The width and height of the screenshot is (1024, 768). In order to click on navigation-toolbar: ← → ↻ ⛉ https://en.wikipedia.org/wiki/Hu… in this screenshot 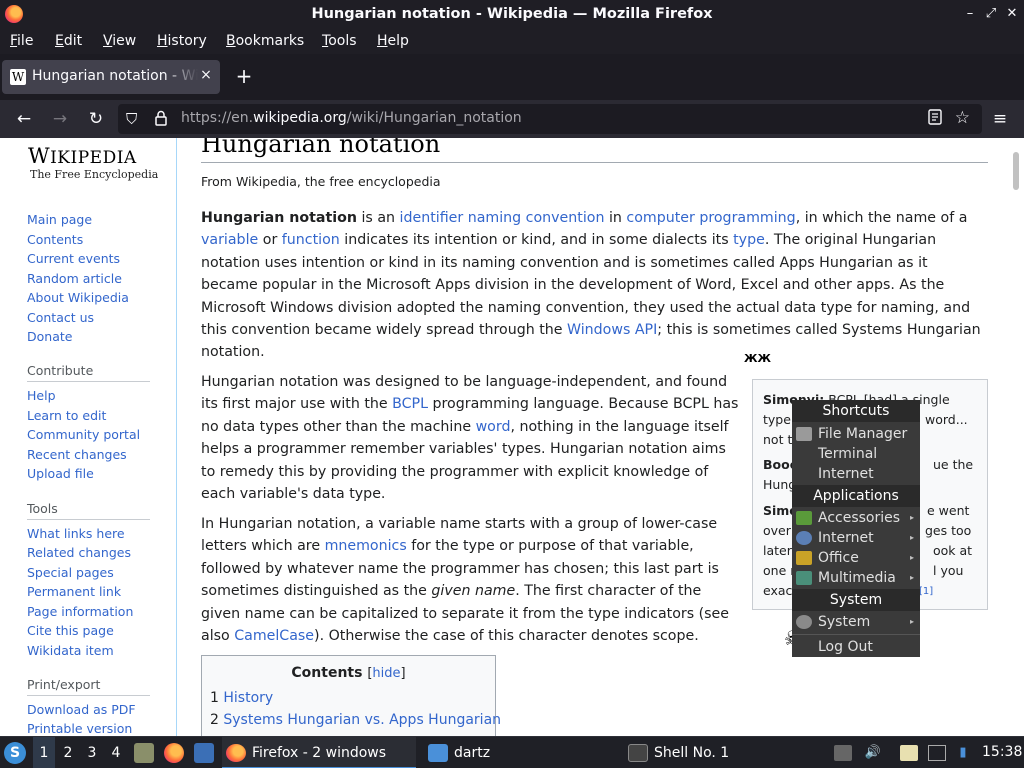, I will do `click(512, 119)`.